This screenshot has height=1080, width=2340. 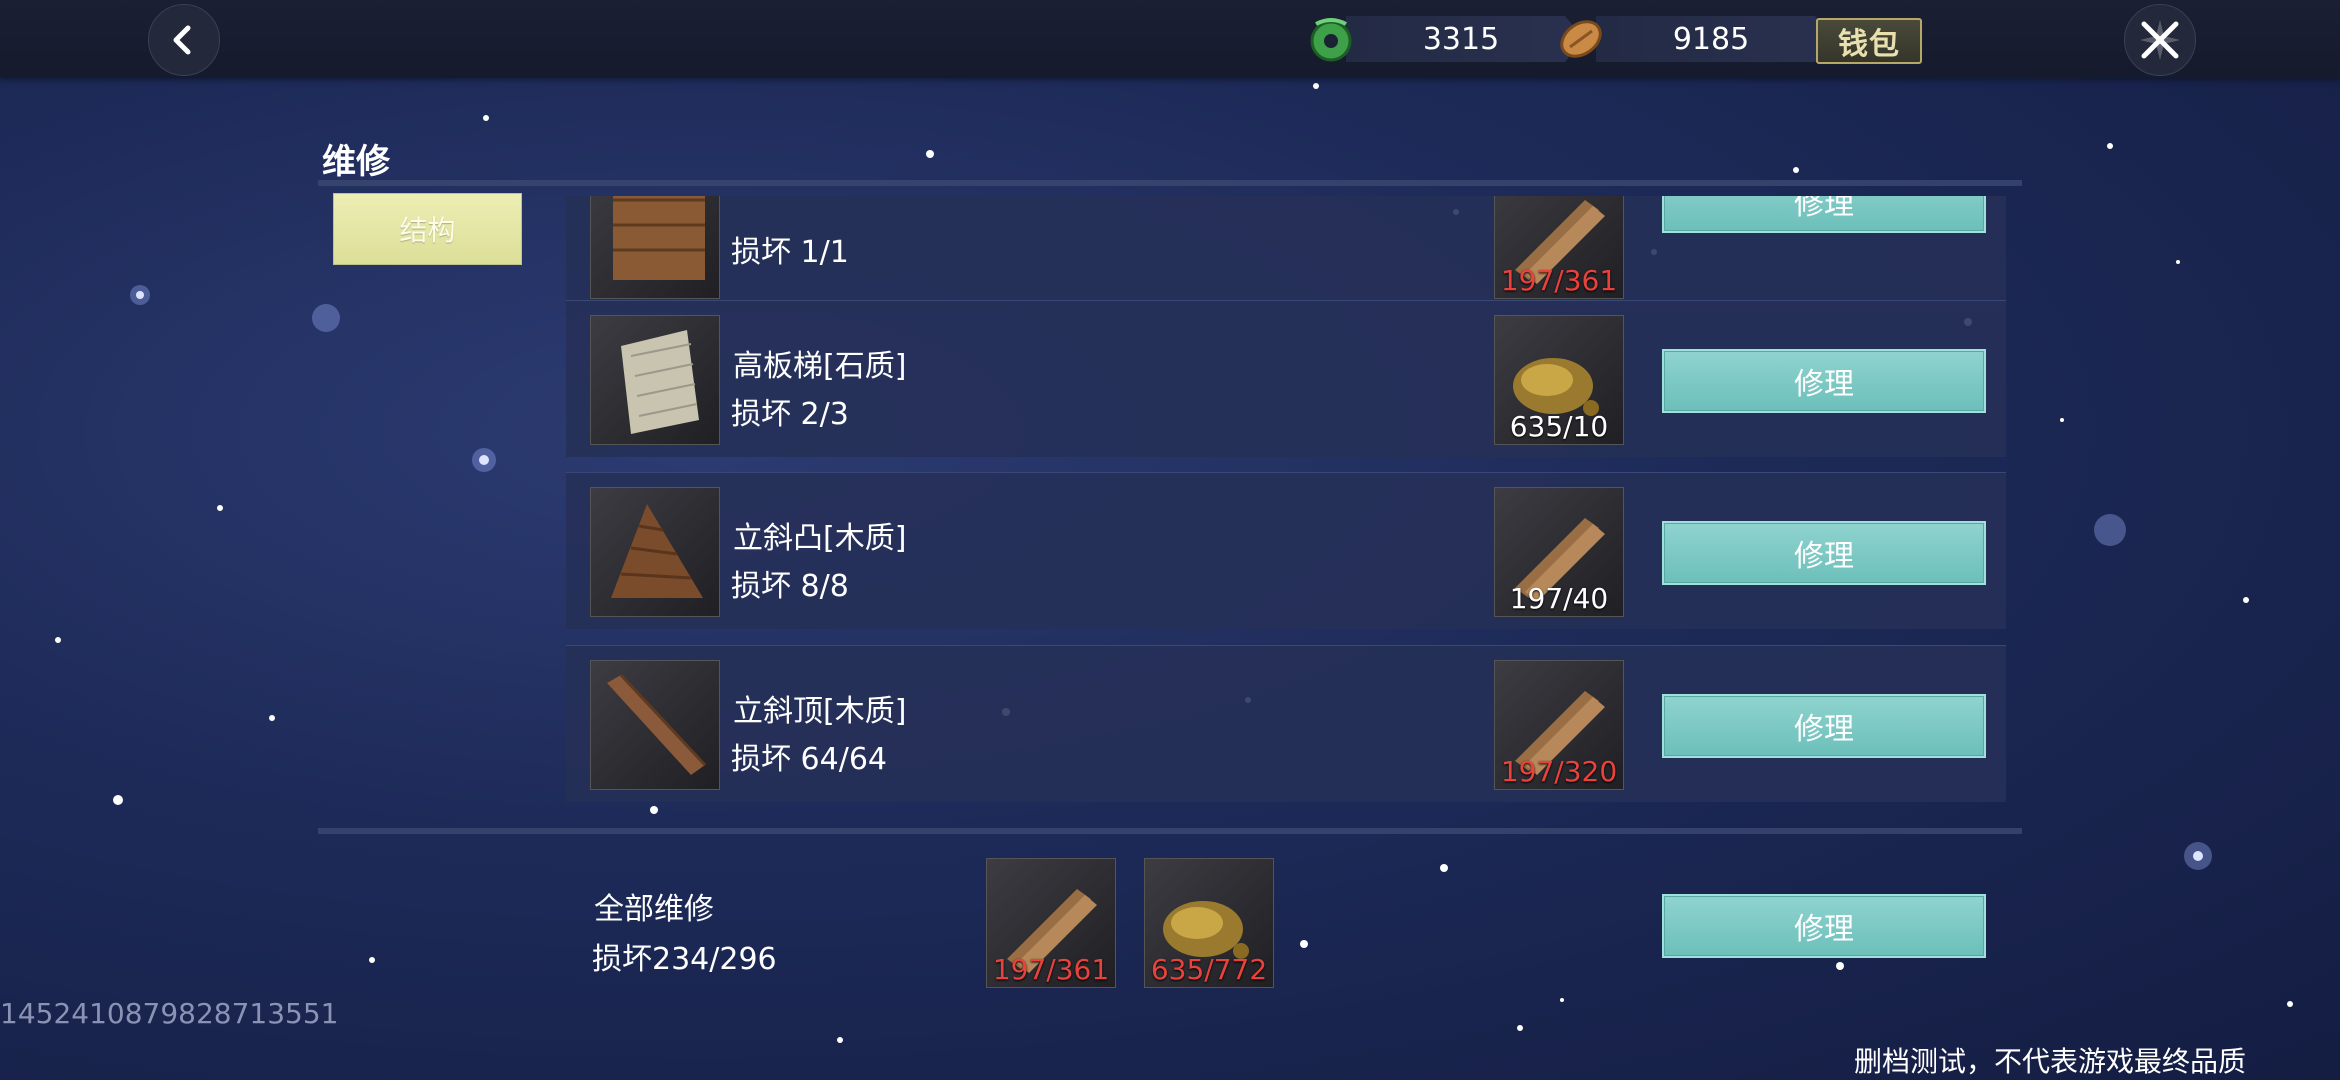 I want to click on top-bar: 3315 9185 钱包, so click(x=1170, y=39).